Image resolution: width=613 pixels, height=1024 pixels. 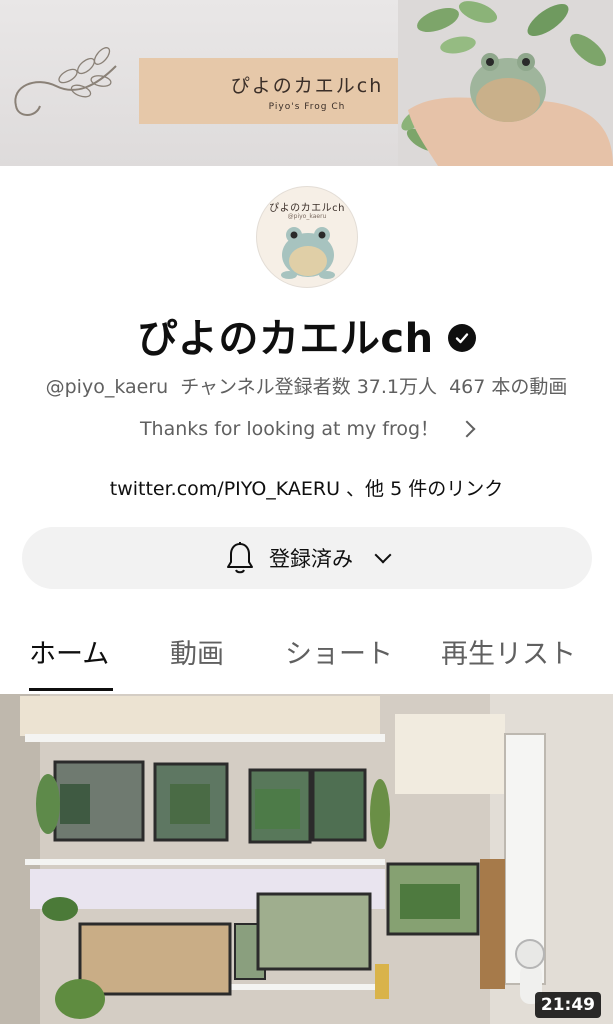 What do you see at coordinates (508, 651) in the screenshot?
I see `tab-playlists: 再生リスト` at bounding box center [508, 651].